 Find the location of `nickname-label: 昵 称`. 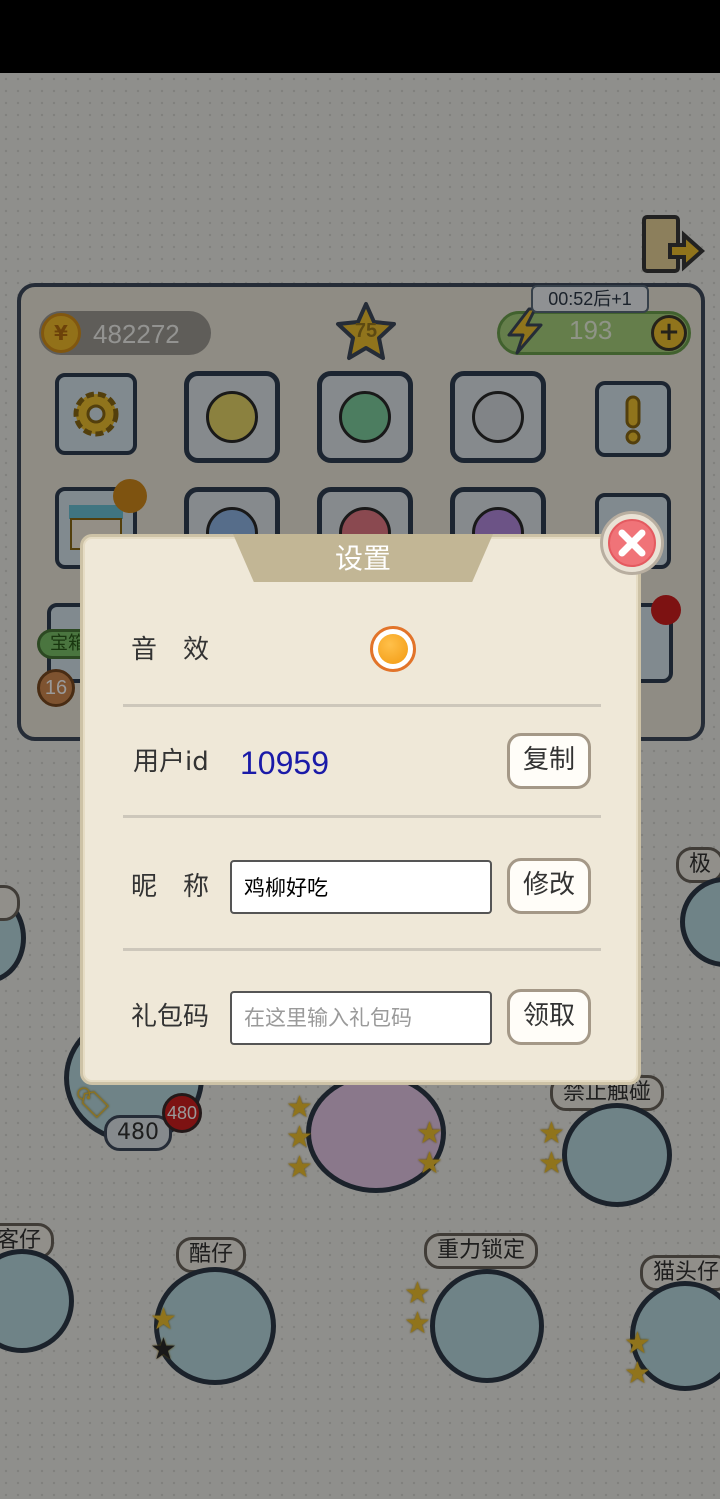

nickname-label: 昵 称 is located at coordinates (170, 887).